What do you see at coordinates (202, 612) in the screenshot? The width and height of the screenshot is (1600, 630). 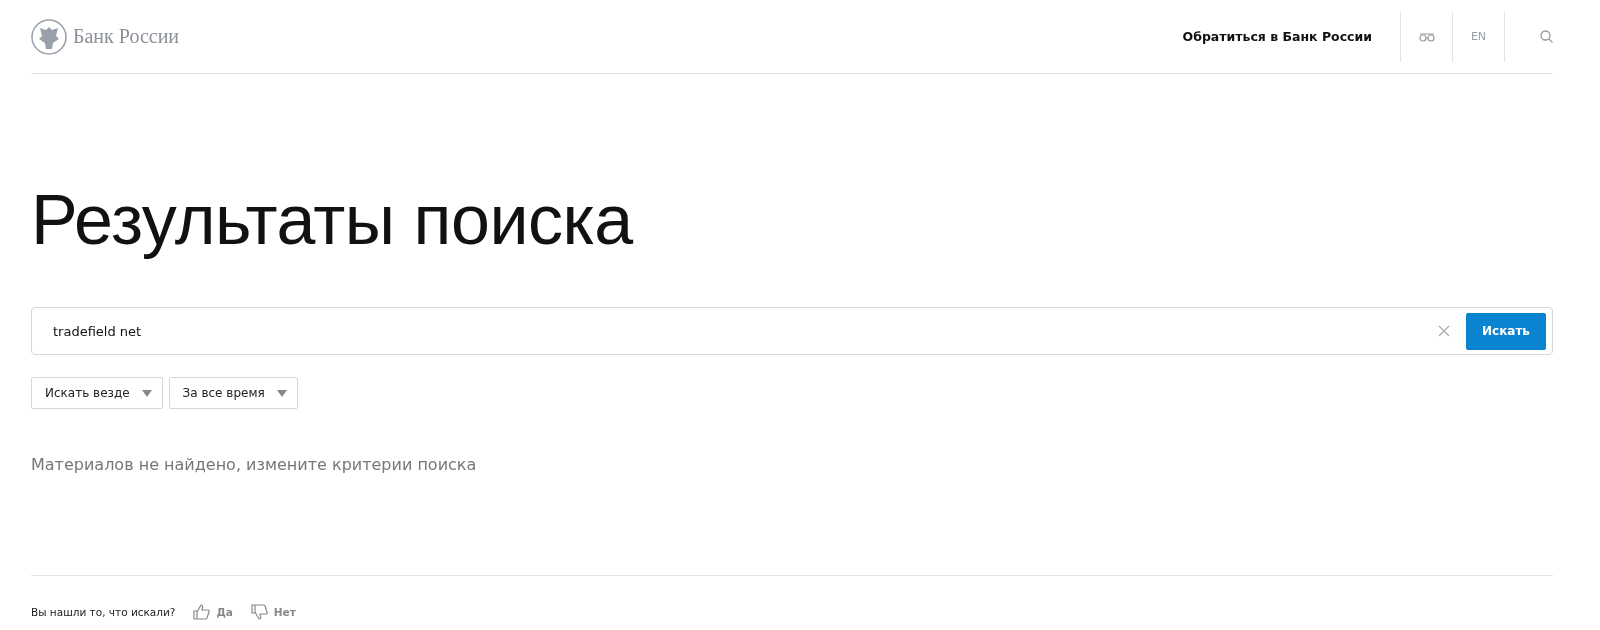 I see `thumbs-up-icon` at bounding box center [202, 612].